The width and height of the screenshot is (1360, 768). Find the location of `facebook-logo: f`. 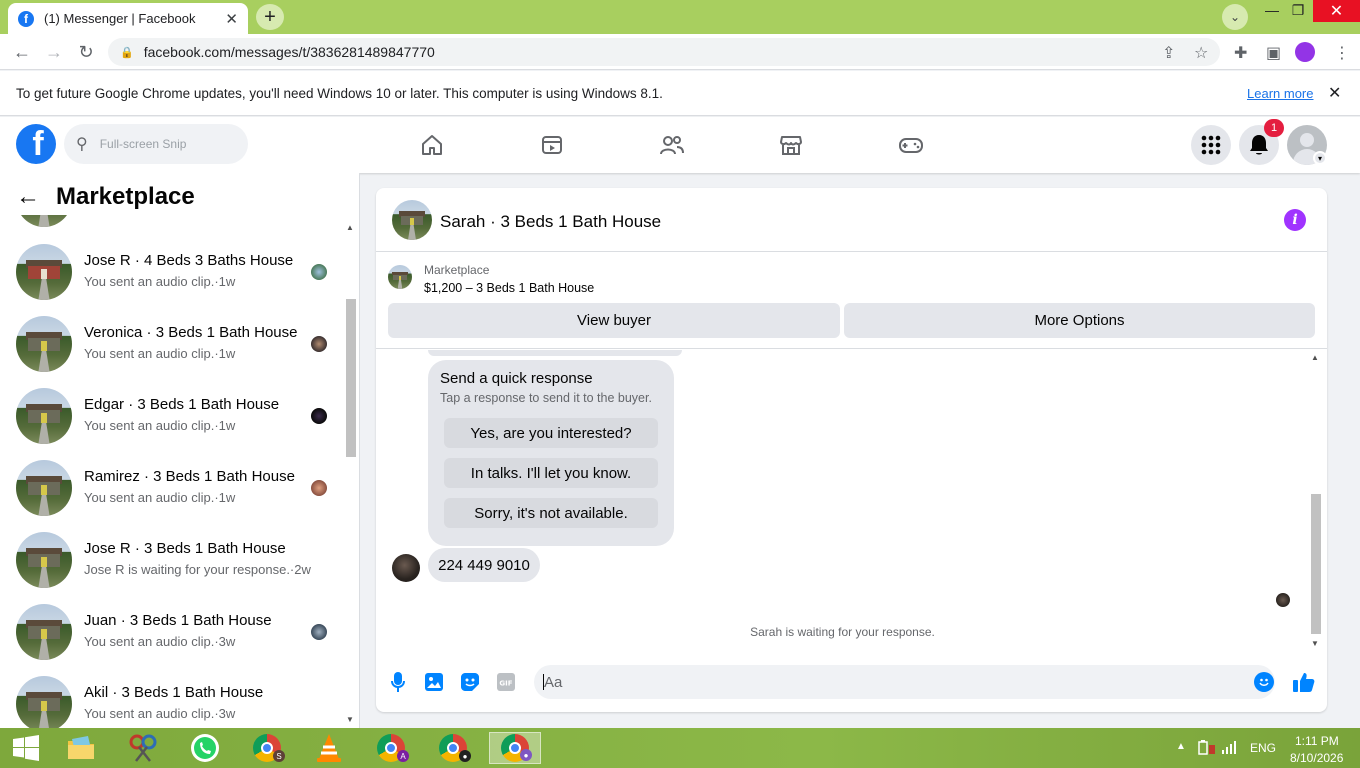

facebook-logo: f is located at coordinates (36, 144).